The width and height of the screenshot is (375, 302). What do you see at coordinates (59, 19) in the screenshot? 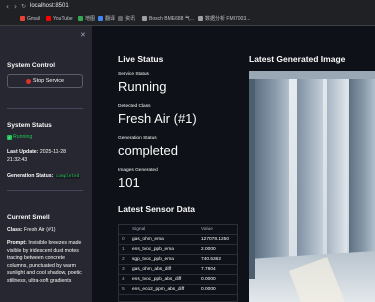
I see `bookmark-youtube: YouTube` at bounding box center [59, 19].